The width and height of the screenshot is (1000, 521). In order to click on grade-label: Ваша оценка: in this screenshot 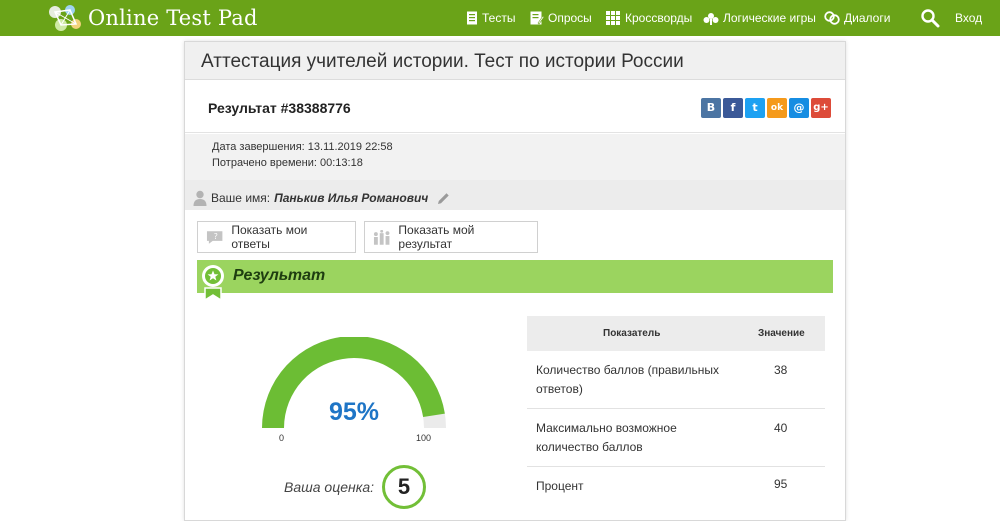, I will do `click(329, 487)`.